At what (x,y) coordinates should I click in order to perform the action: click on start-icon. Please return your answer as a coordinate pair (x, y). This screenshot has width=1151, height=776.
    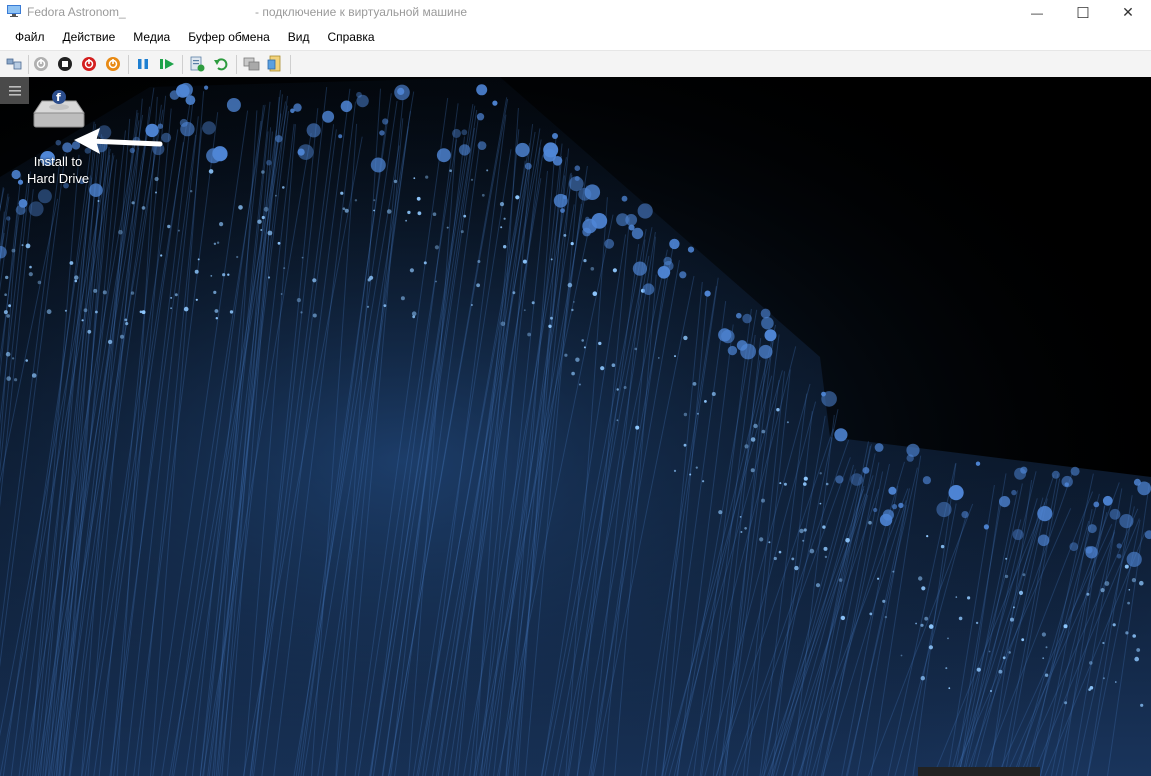
    Looking at the image, I should click on (41, 64).